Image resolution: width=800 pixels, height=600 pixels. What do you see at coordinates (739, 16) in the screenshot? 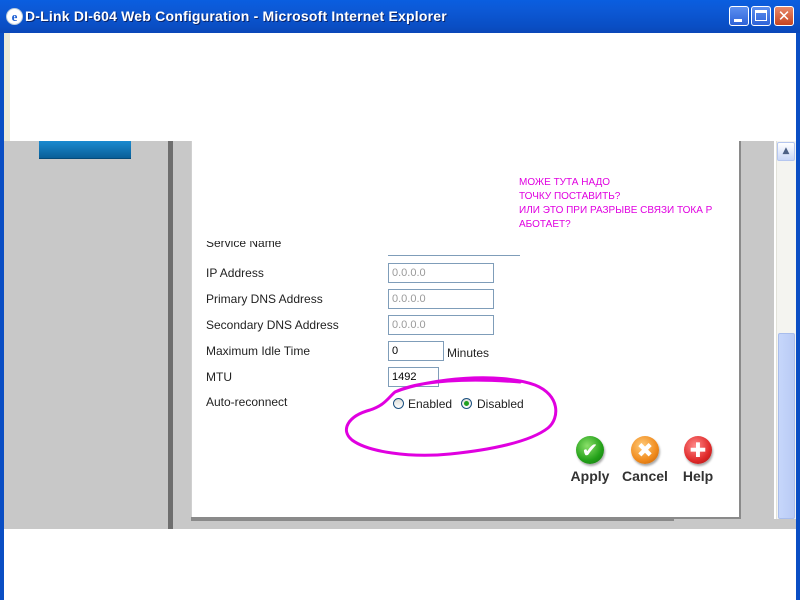
I see `minimize-button` at bounding box center [739, 16].